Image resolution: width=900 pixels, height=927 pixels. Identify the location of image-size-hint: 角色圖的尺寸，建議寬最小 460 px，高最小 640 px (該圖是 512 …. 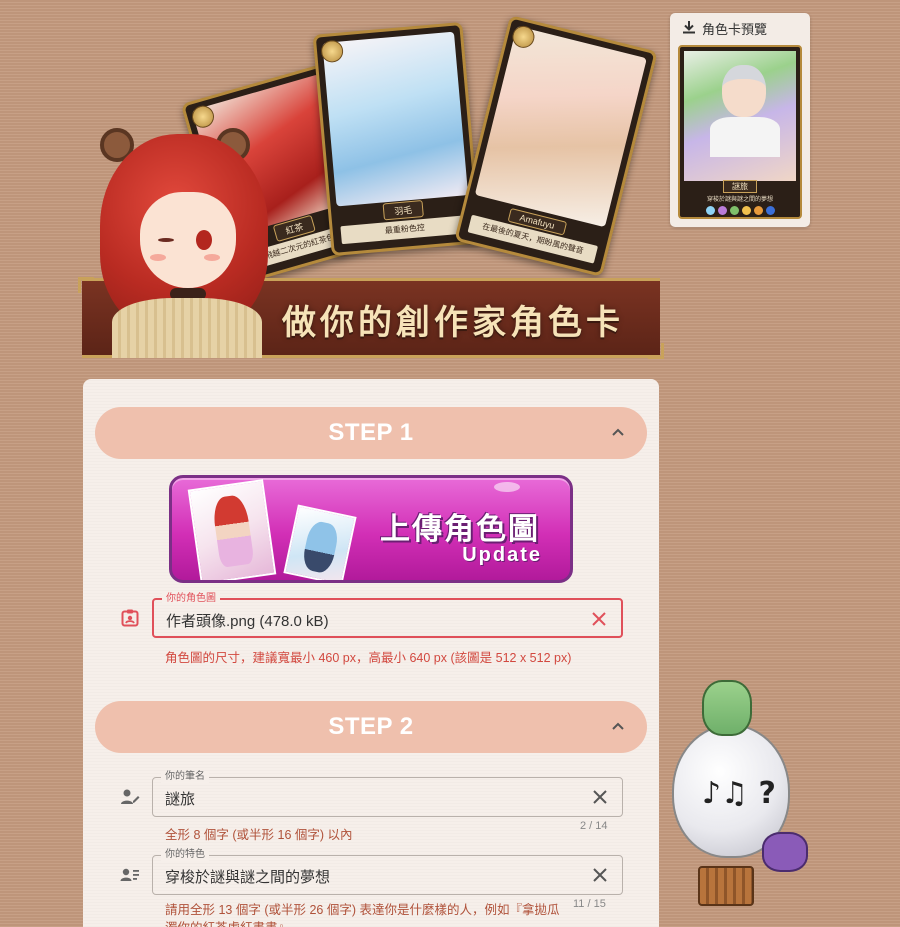
(368, 658).